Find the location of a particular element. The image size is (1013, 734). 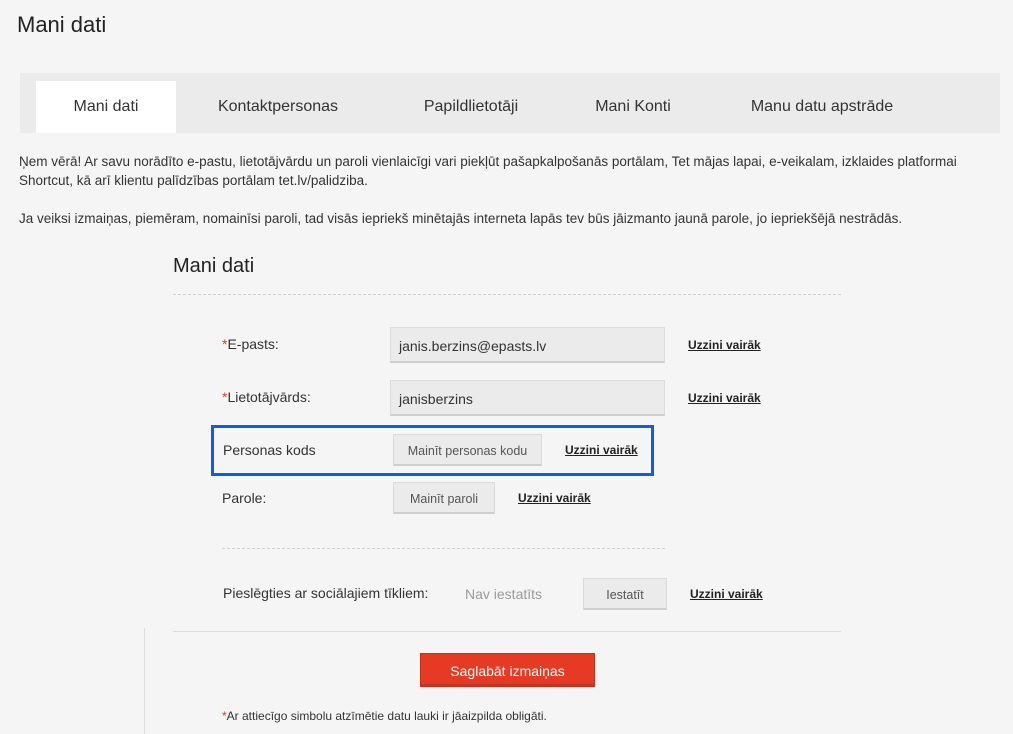

password-label: Parole: is located at coordinates (244, 498).